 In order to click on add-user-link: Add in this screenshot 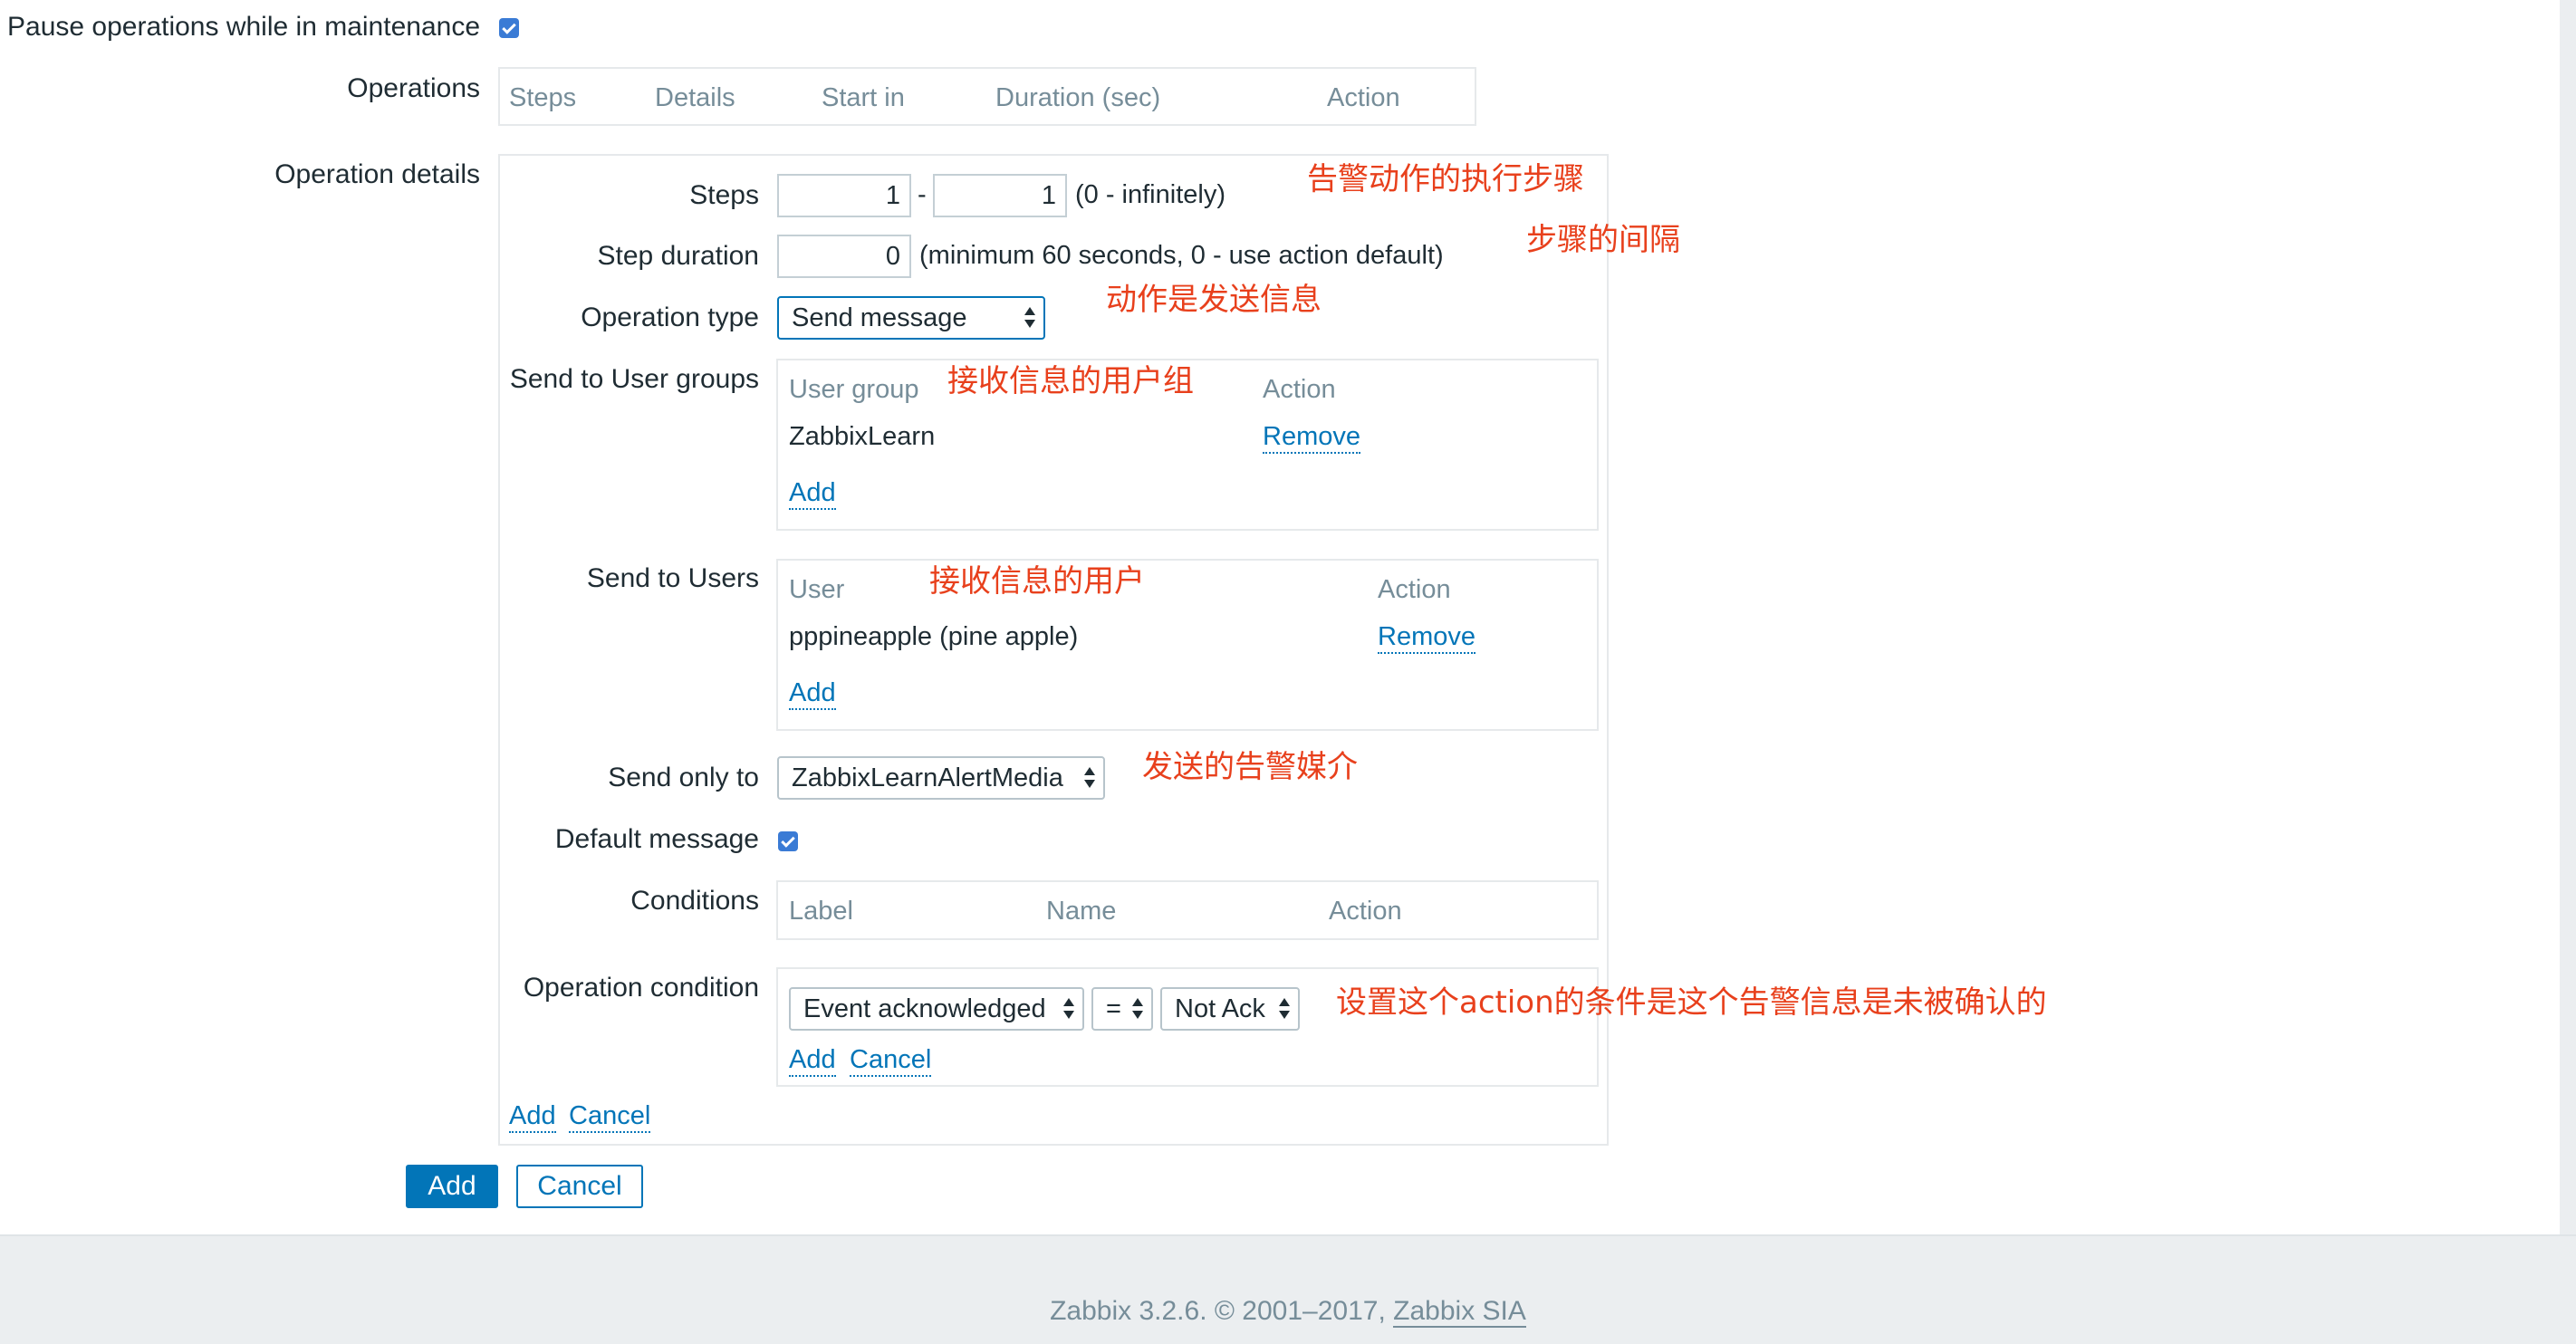, I will do `click(812, 695)`.